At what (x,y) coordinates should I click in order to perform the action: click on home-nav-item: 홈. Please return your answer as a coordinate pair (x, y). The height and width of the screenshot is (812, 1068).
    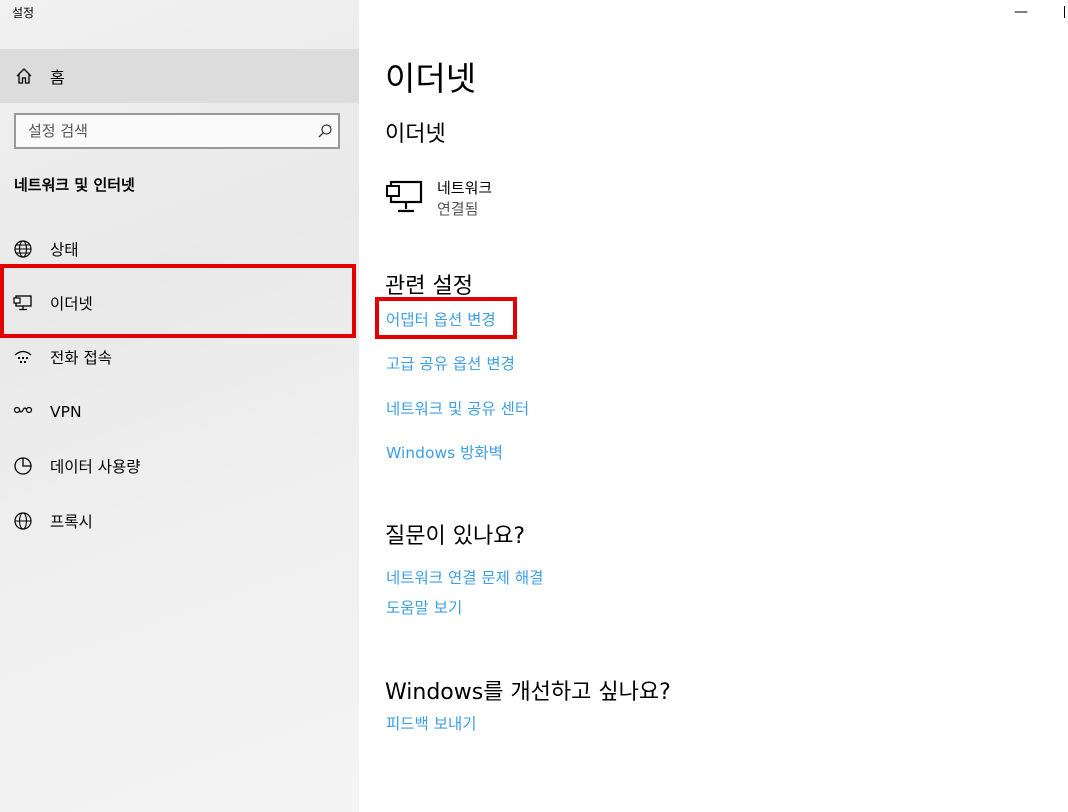
    Looking at the image, I should click on (179, 76).